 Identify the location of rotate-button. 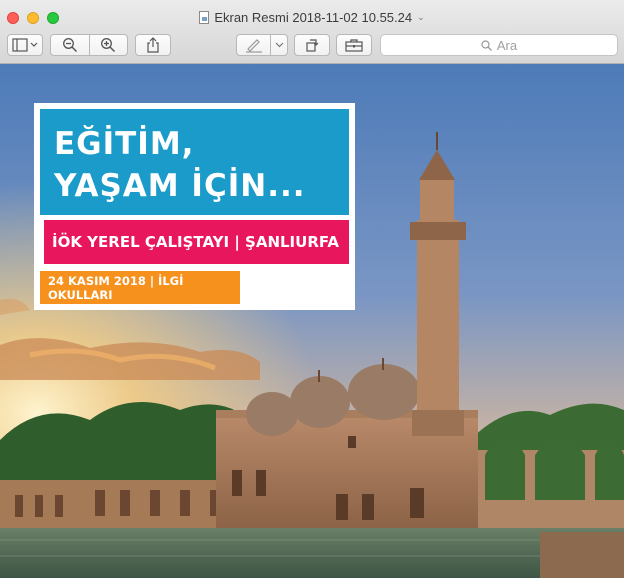
(312, 45).